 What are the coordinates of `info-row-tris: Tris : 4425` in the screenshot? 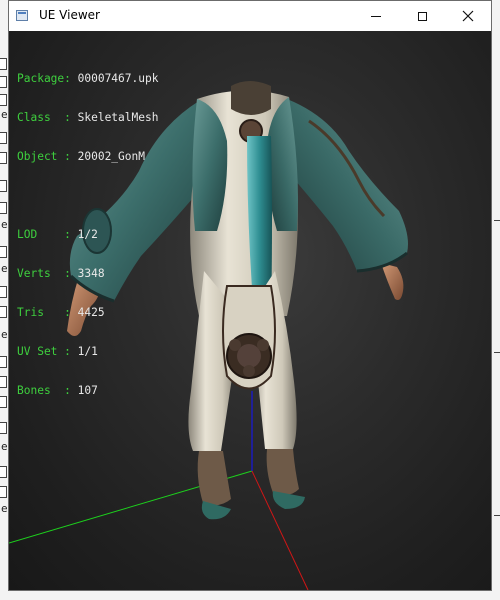 It's located at (87, 312).